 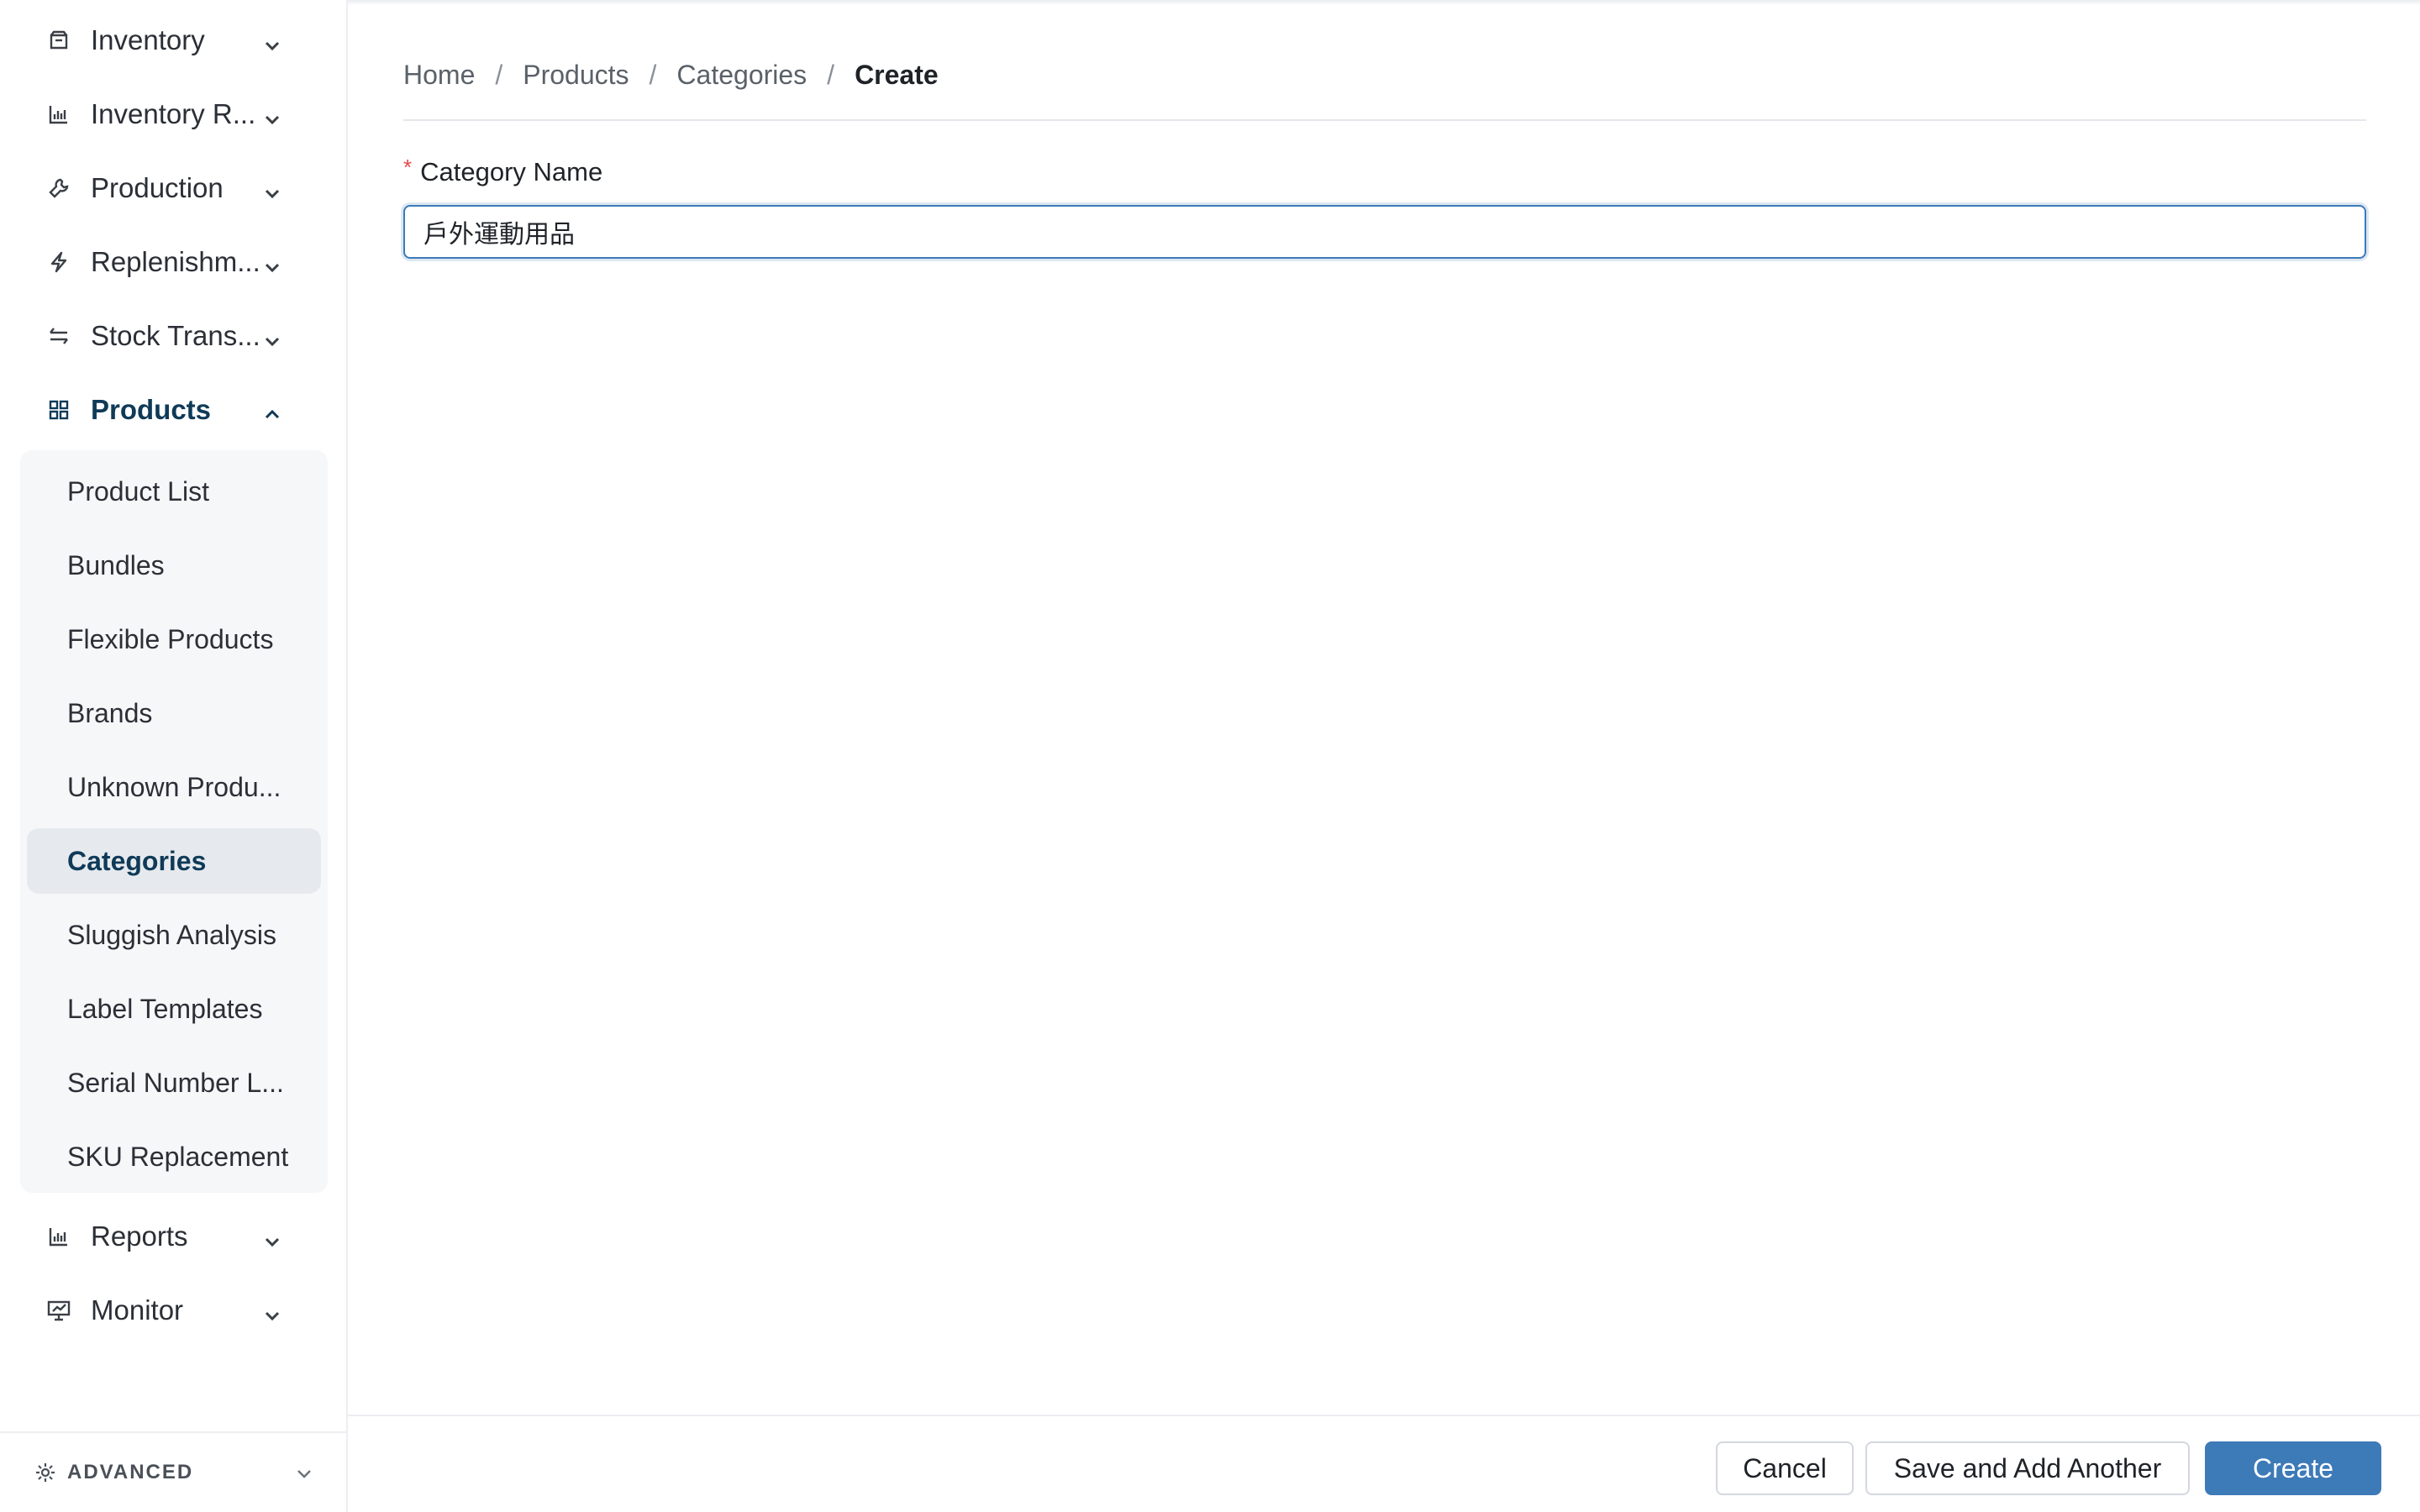 What do you see at coordinates (58, 40) in the screenshot?
I see `box-icon` at bounding box center [58, 40].